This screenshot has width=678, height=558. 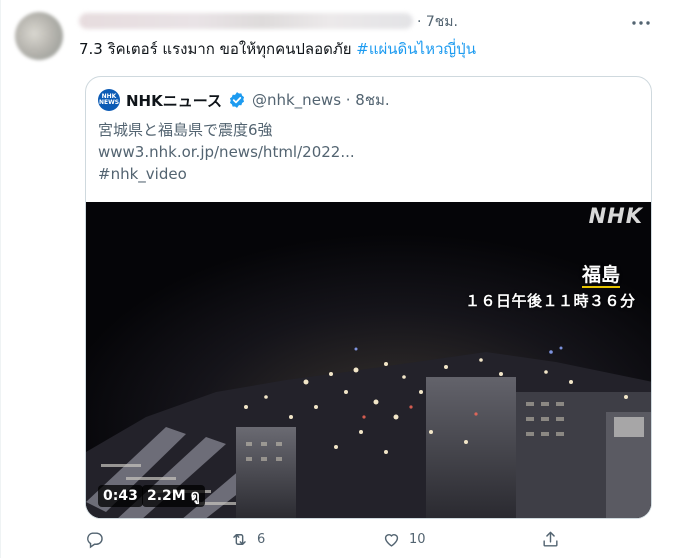 I want to click on tweet-body: 7.3 ริคเตอร์ แรงมาก ขอให้ทุกคนปลอดภัย, so click(x=218, y=49).